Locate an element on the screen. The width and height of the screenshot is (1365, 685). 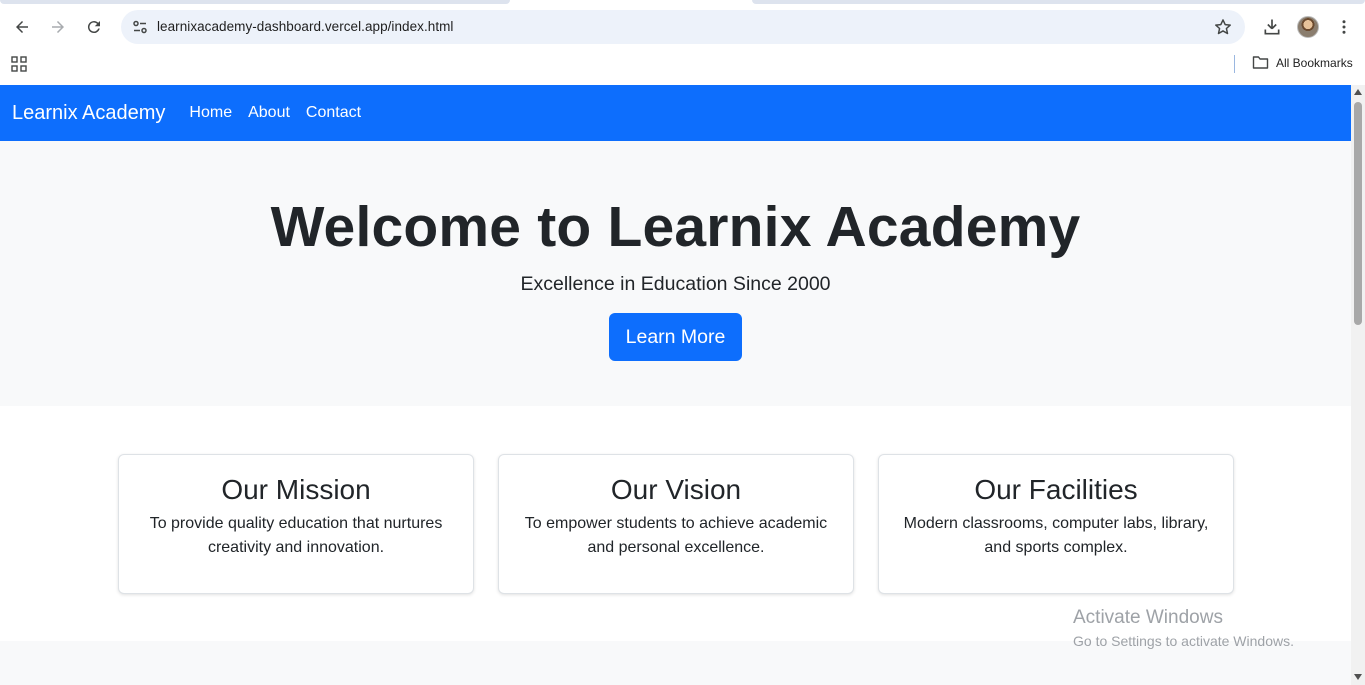
hero-title: Welcome to Learnix Academy is located at coordinates (675, 227).